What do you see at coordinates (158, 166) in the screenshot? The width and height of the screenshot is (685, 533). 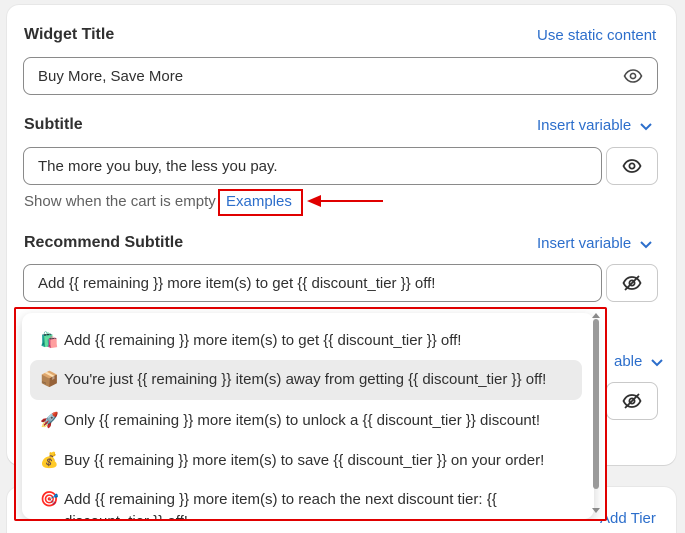 I see `subtitle-value: The more you buy, the less you pay.` at bounding box center [158, 166].